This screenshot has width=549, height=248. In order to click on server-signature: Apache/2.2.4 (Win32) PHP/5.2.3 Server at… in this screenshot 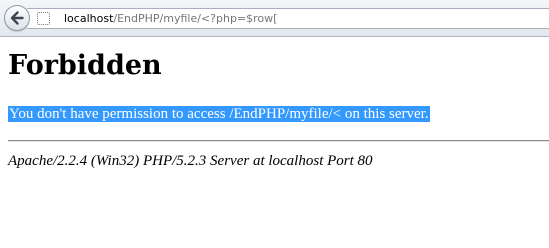, I will do `click(190, 161)`.